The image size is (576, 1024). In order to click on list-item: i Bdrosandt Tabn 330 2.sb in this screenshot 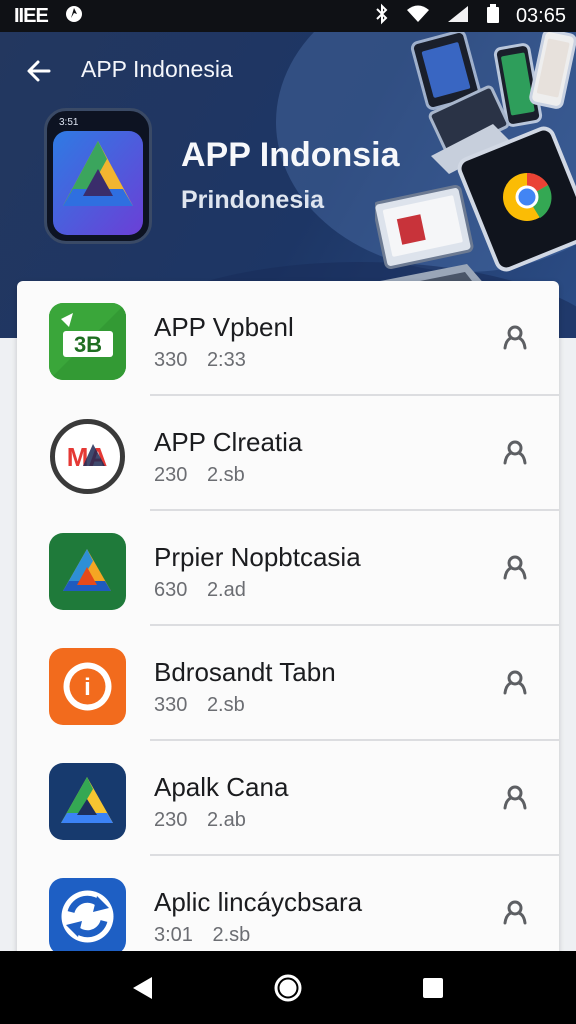, I will do `click(288, 683)`.